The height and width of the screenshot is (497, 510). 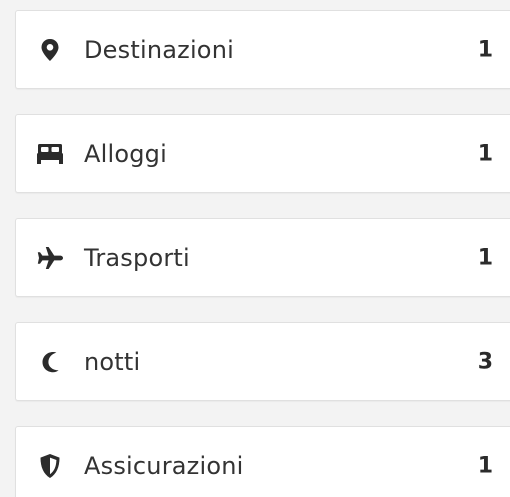 What do you see at coordinates (137, 257) in the screenshot?
I see `summary-item-label: Trasporti` at bounding box center [137, 257].